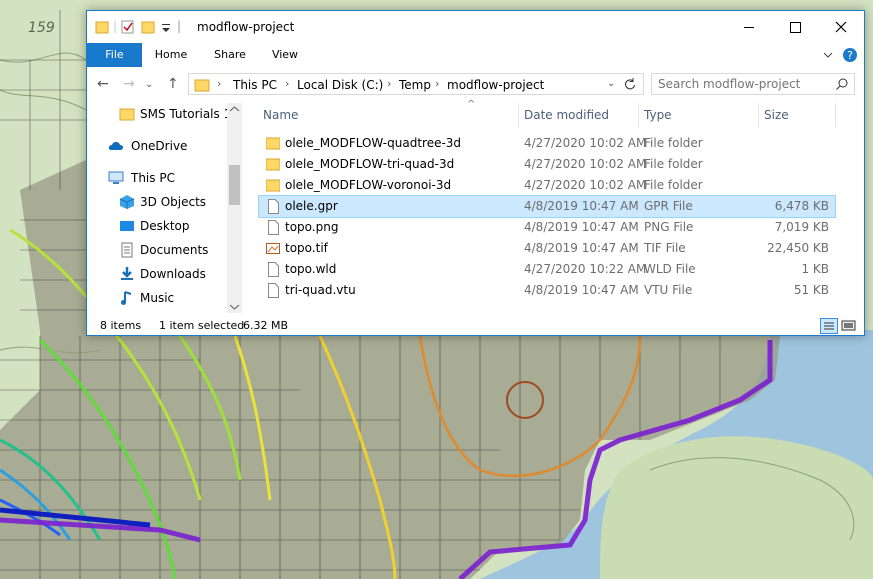 The height and width of the screenshot is (579, 873). Describe the element at coordinates (749, 27) in the screenshot. I see `minimize-button` at that location.